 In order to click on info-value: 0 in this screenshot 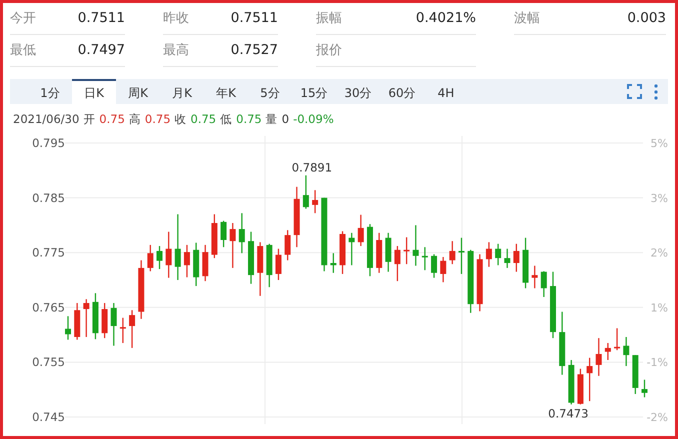, I will do `click(286, 119)`.